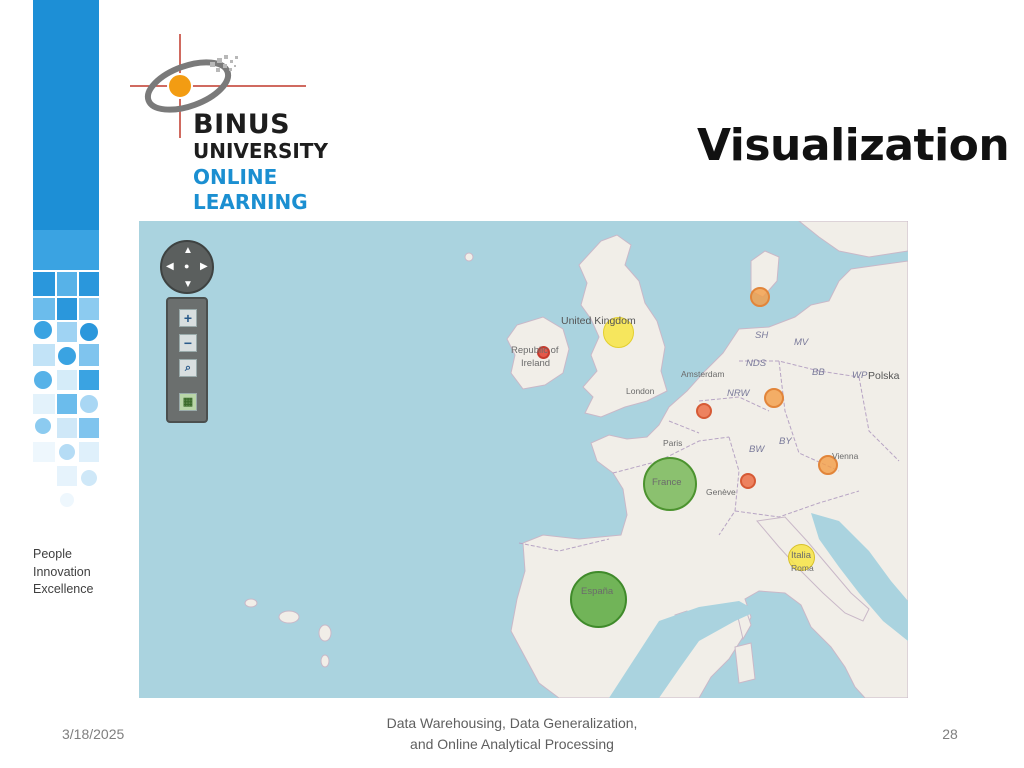  I want to click on pan-control: ▲ ▼ ◀ ▶ ●, so click(187, 267).